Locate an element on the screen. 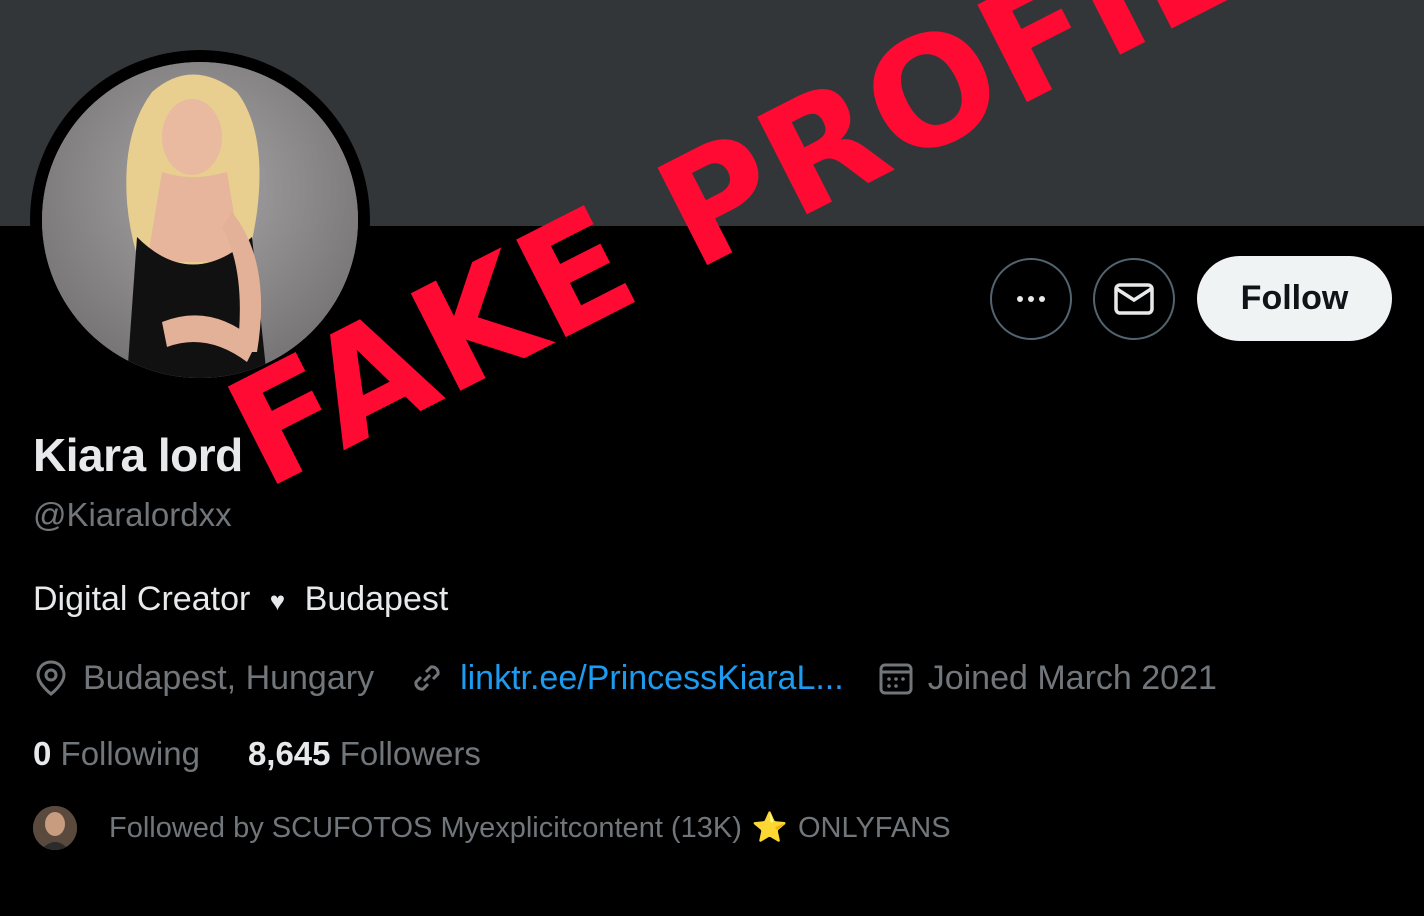  message-button is located at coordinates (1134, 299).